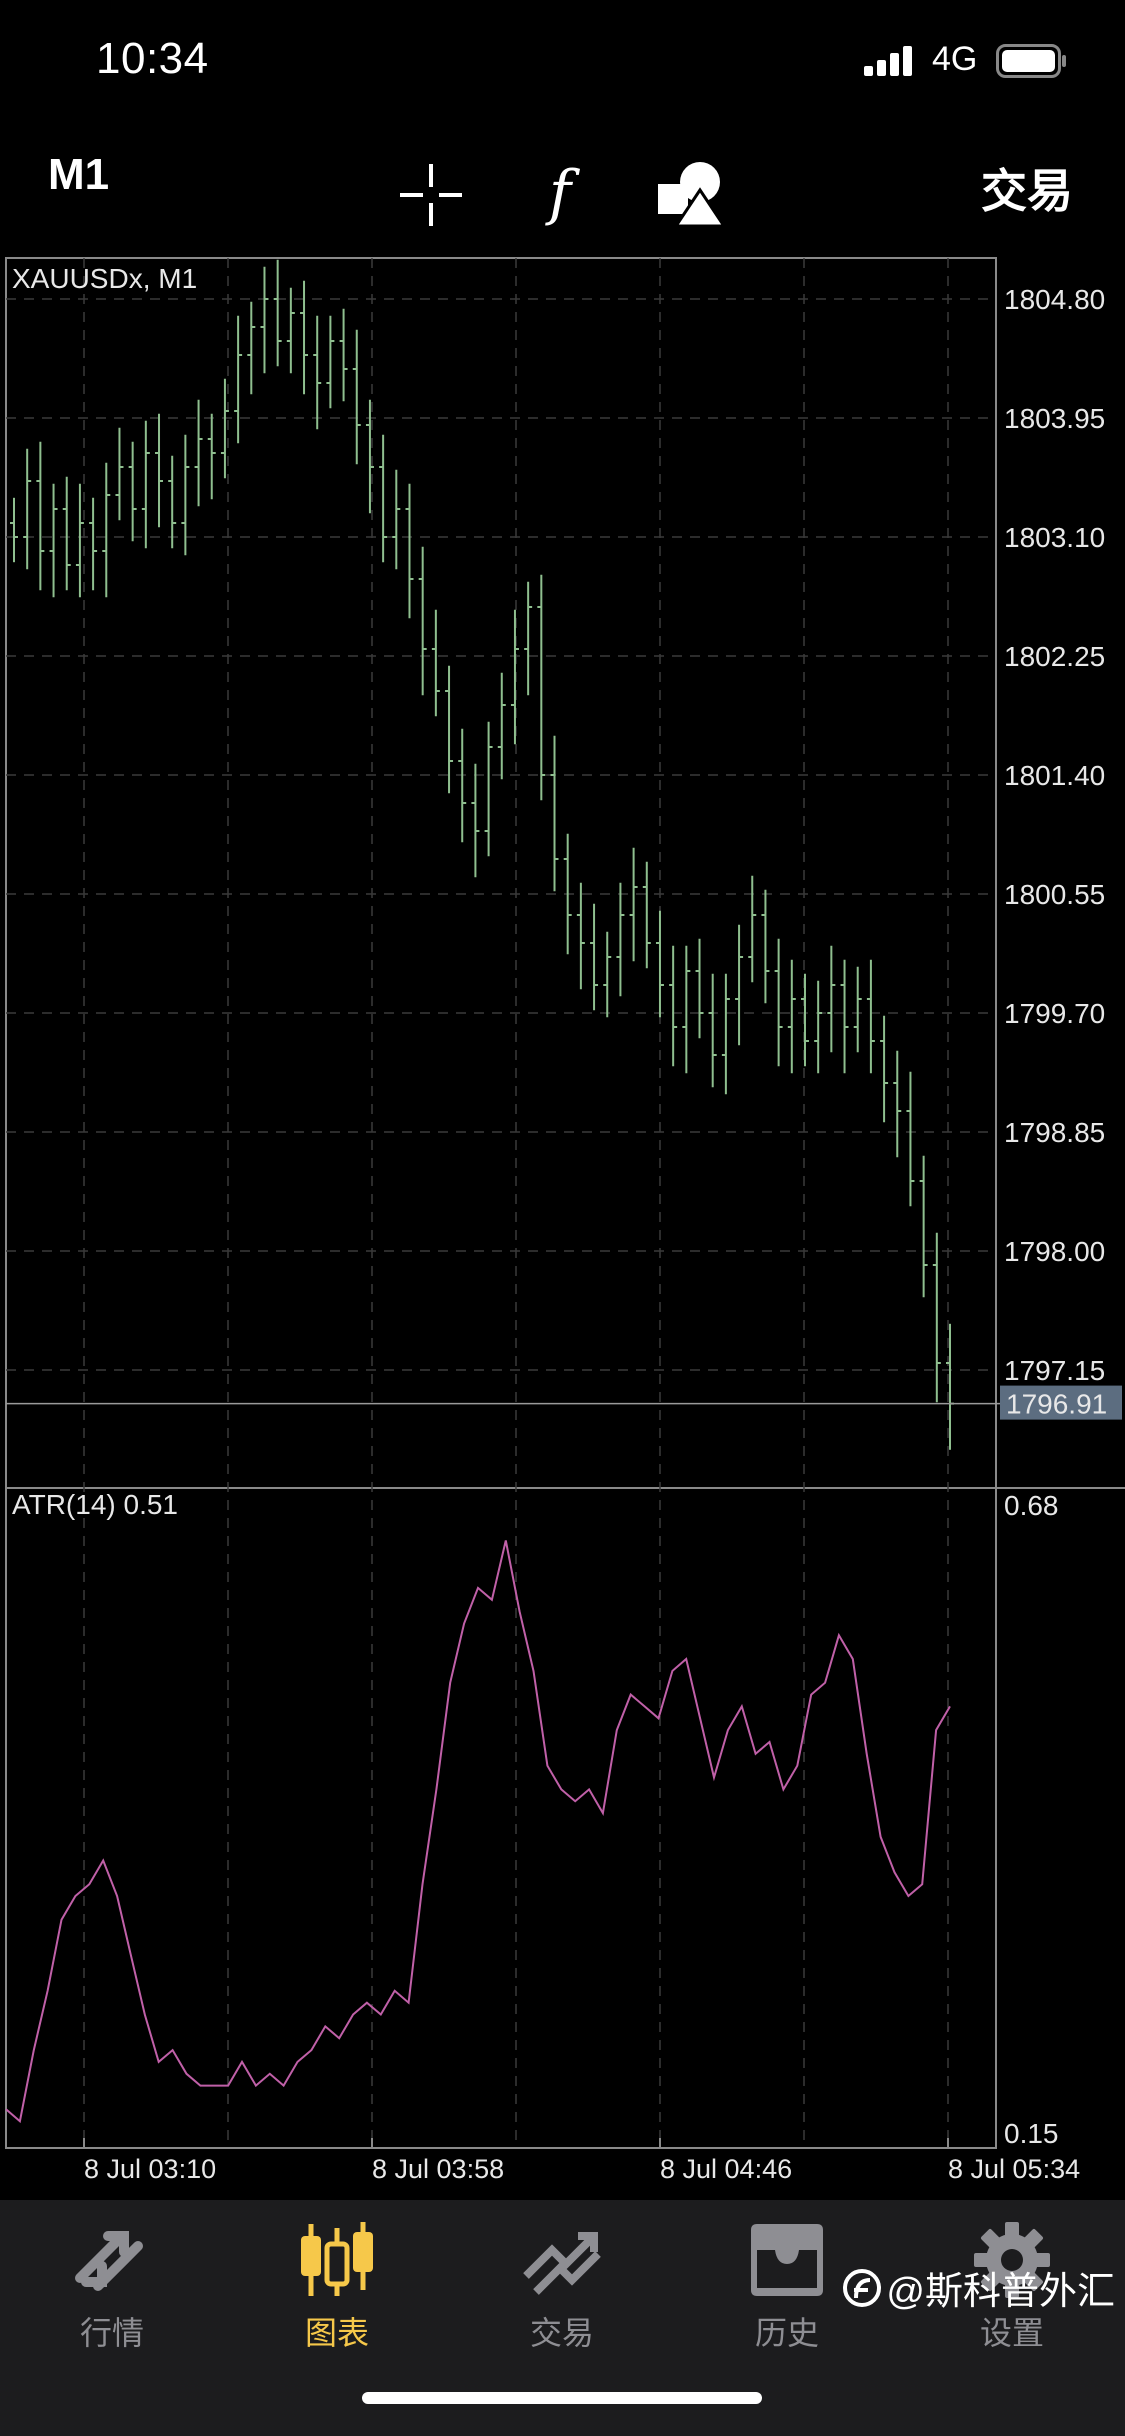 The image size is (1125, 2436). Describe the element at coordinates (1014, 2169) in the screenshot. I see `time-tick-label: 8 Jul 05:34` at that location.